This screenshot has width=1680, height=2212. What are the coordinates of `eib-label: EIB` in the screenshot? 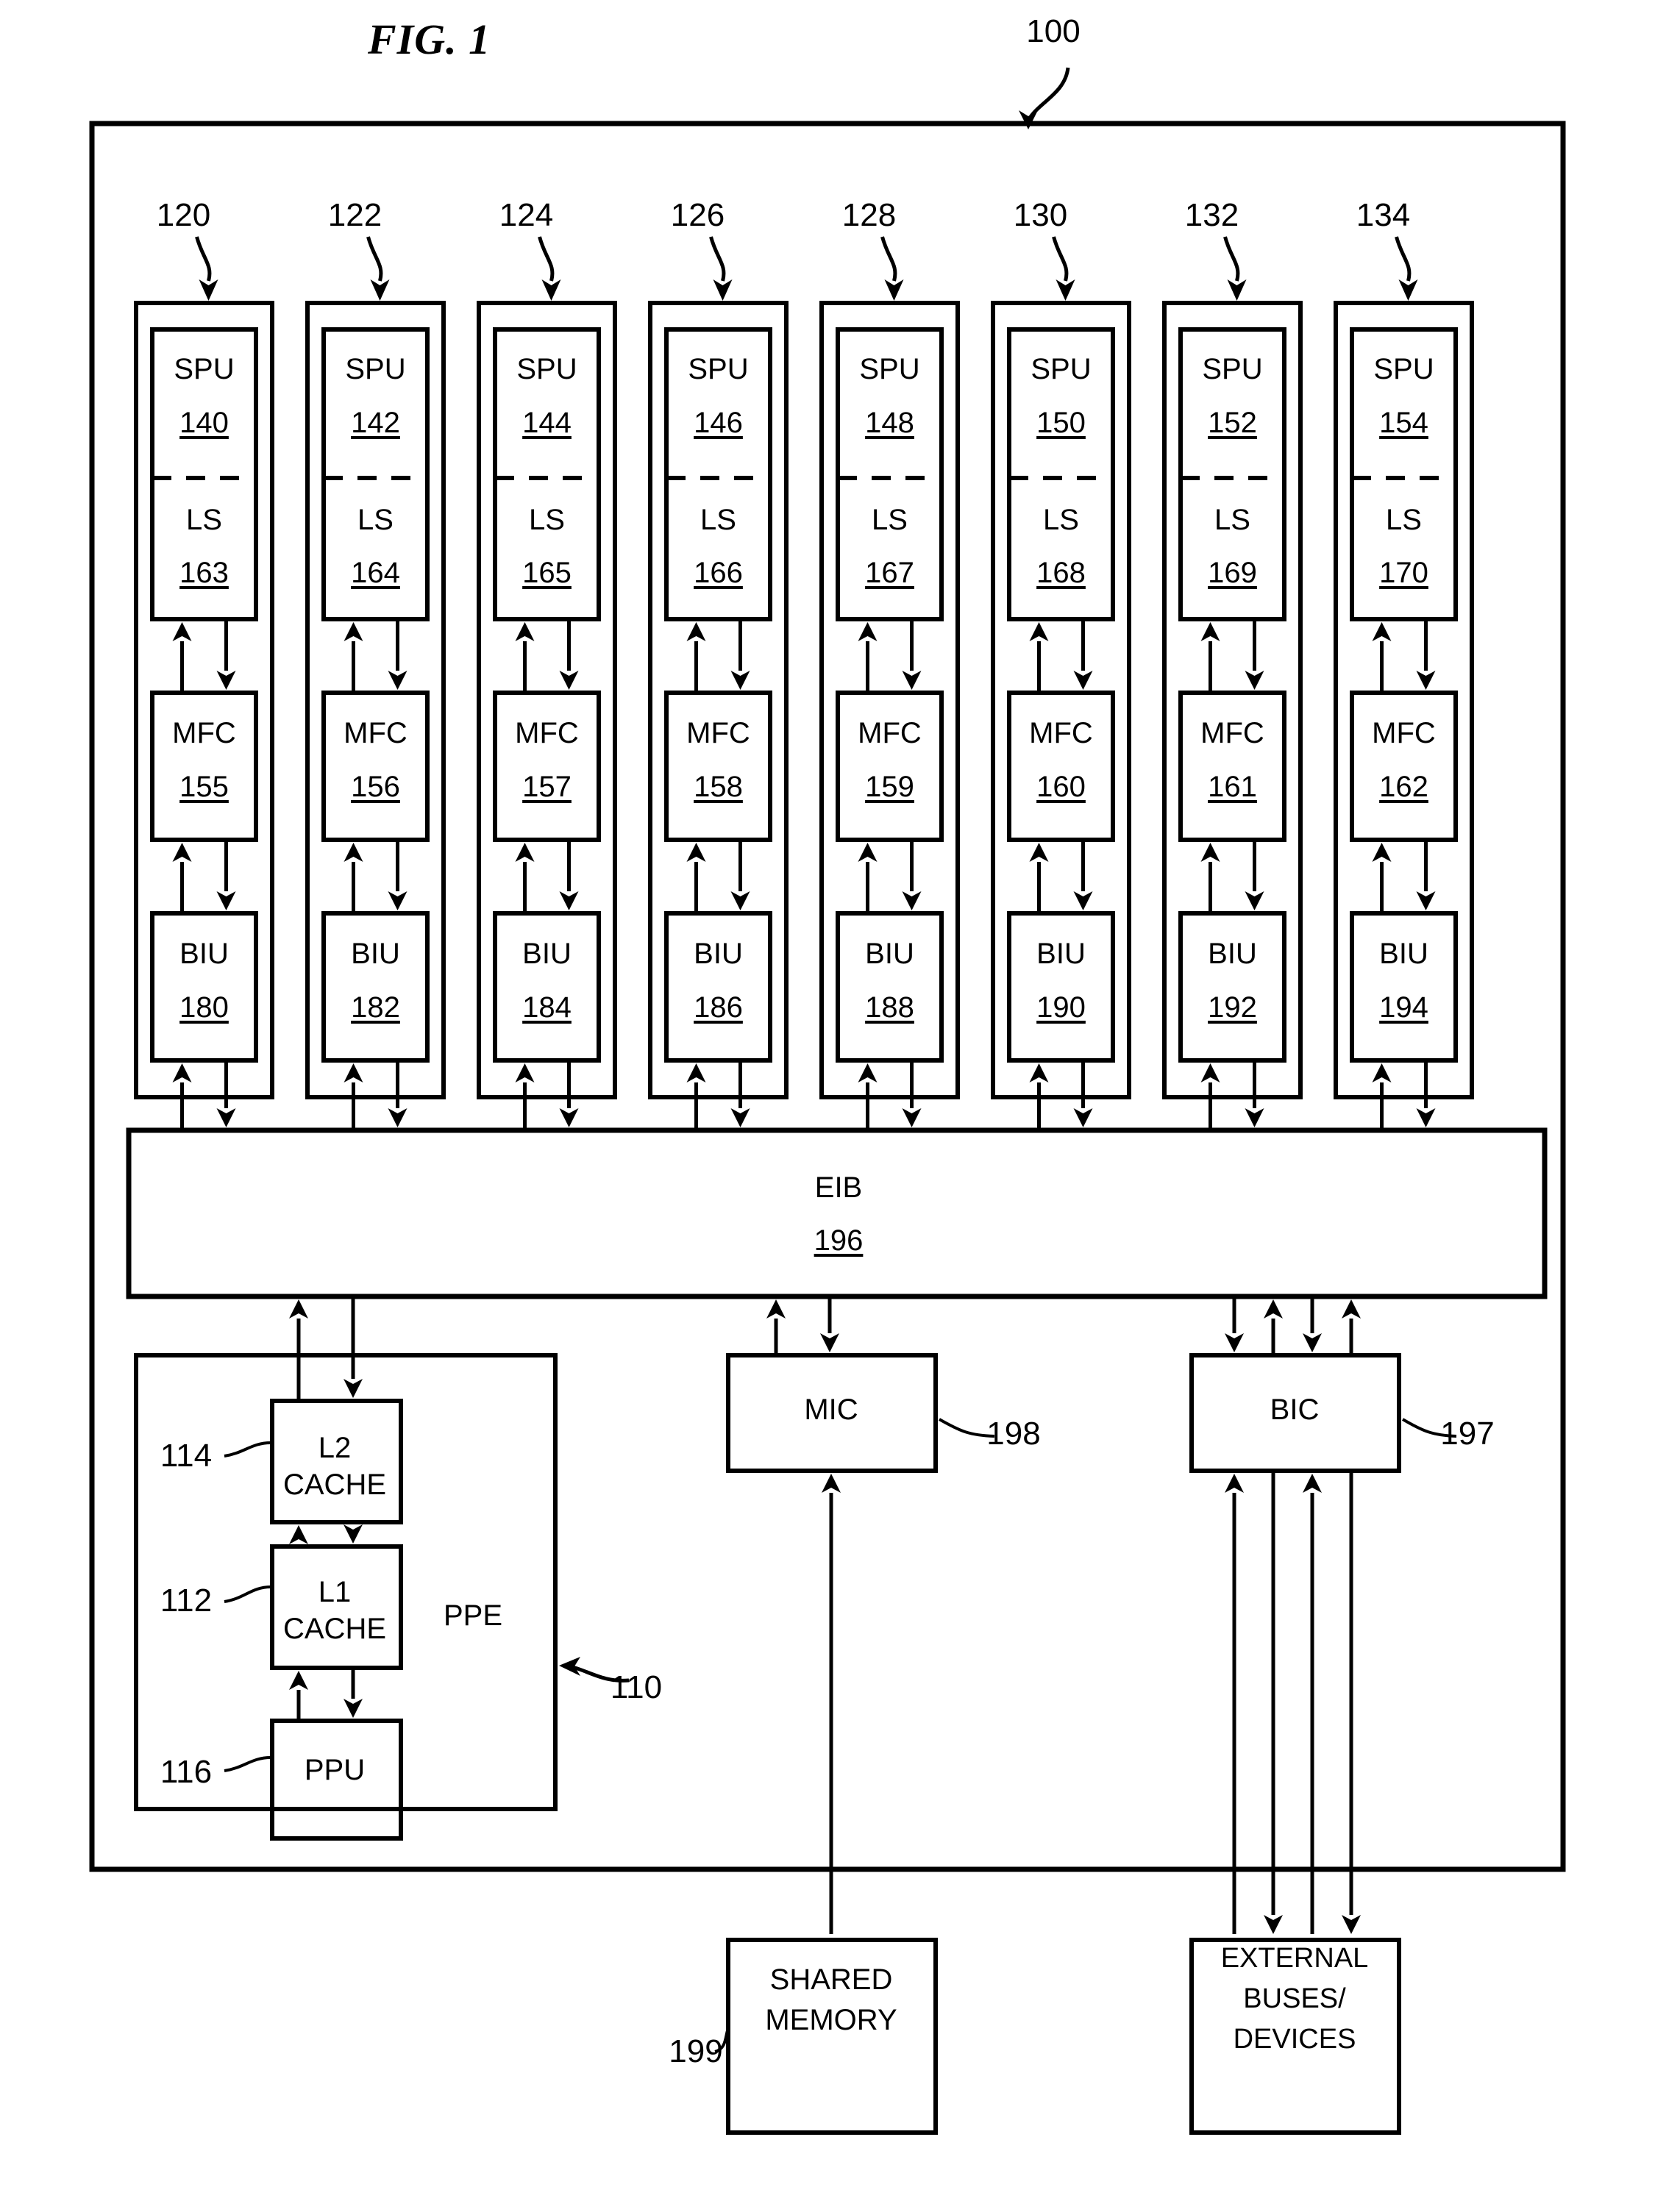 It's located at (839, 1187).